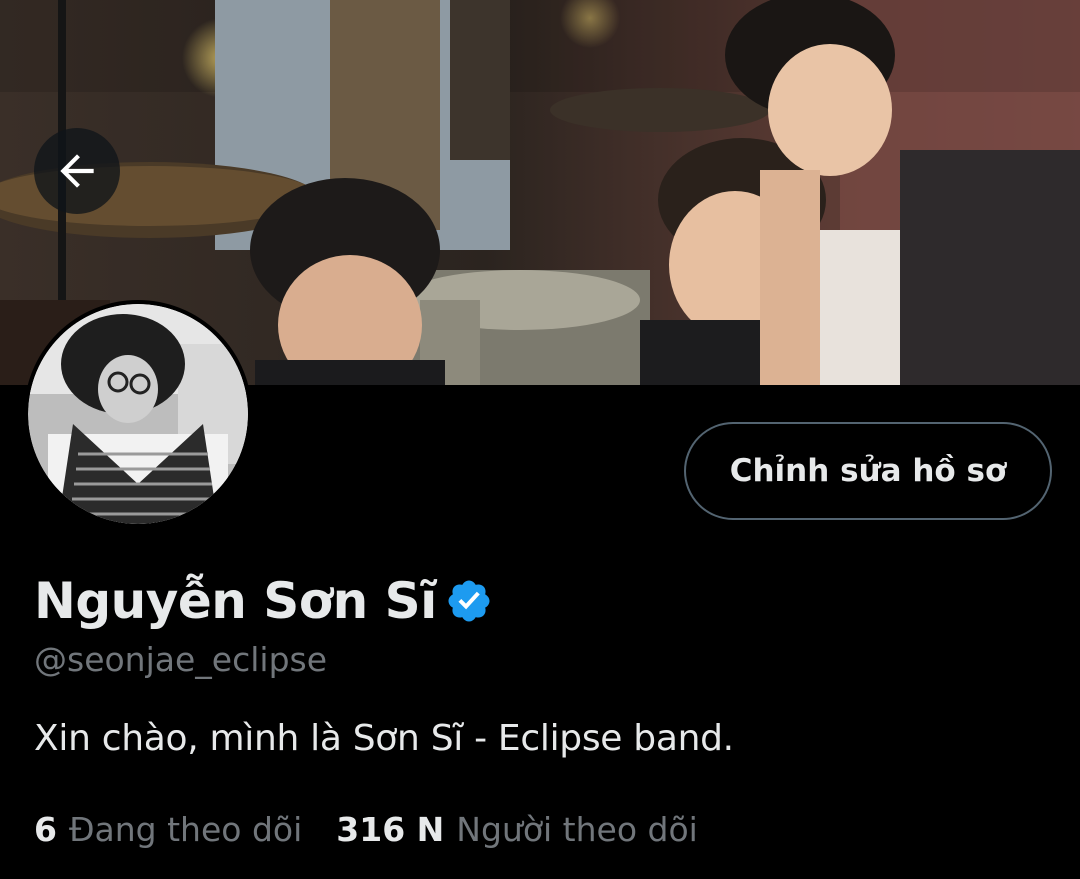  I want to click on following-label: Đang theo dõi, so click(185, 829).